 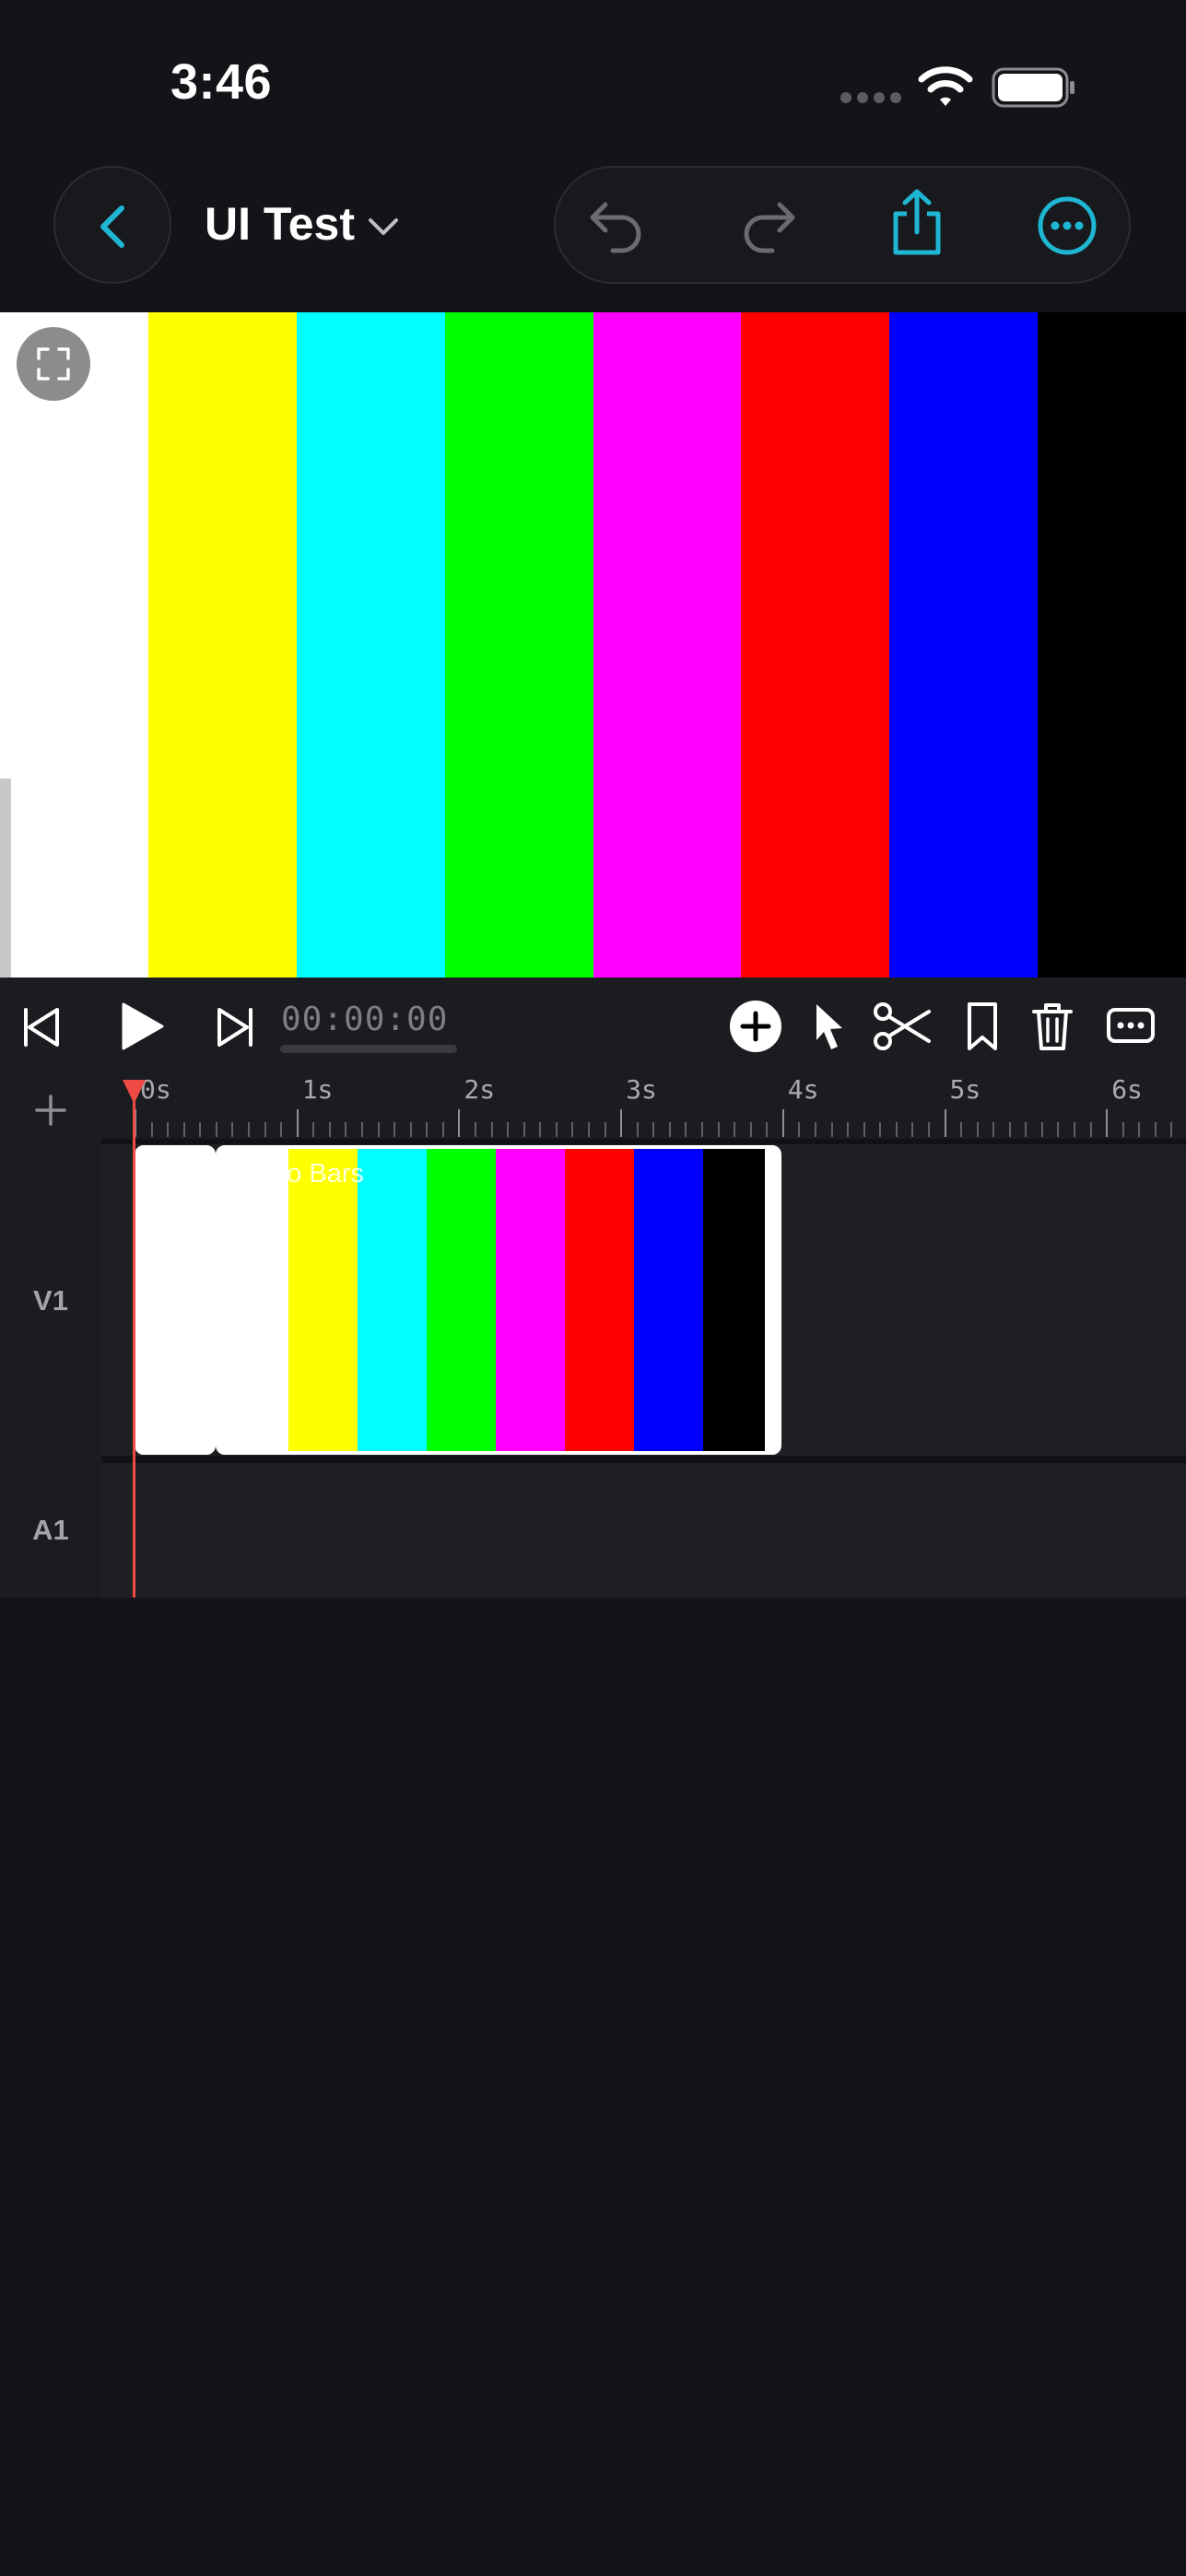 What do you see at coordinates (233, 1027) in the screenshot?
I see `step-forward-icon` at bounding box center [233, 1027].